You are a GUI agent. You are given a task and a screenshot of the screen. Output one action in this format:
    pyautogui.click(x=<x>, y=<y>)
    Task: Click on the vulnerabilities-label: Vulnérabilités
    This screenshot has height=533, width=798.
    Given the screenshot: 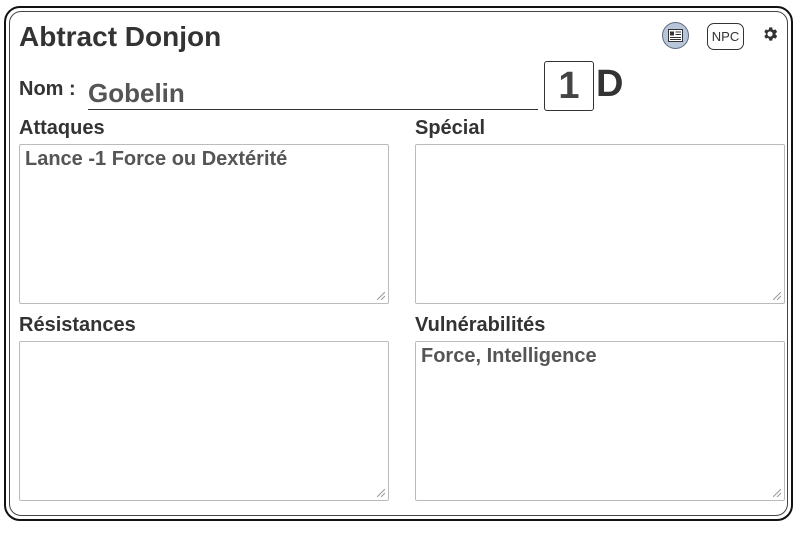 What is the action you would take?
    pyautogui.click(x=480, y=325)
    